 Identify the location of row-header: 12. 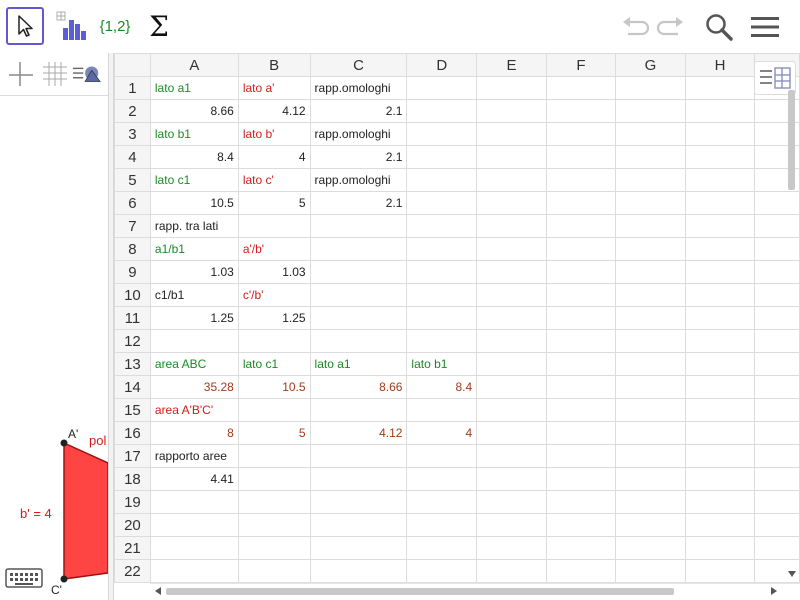
(132, 341).